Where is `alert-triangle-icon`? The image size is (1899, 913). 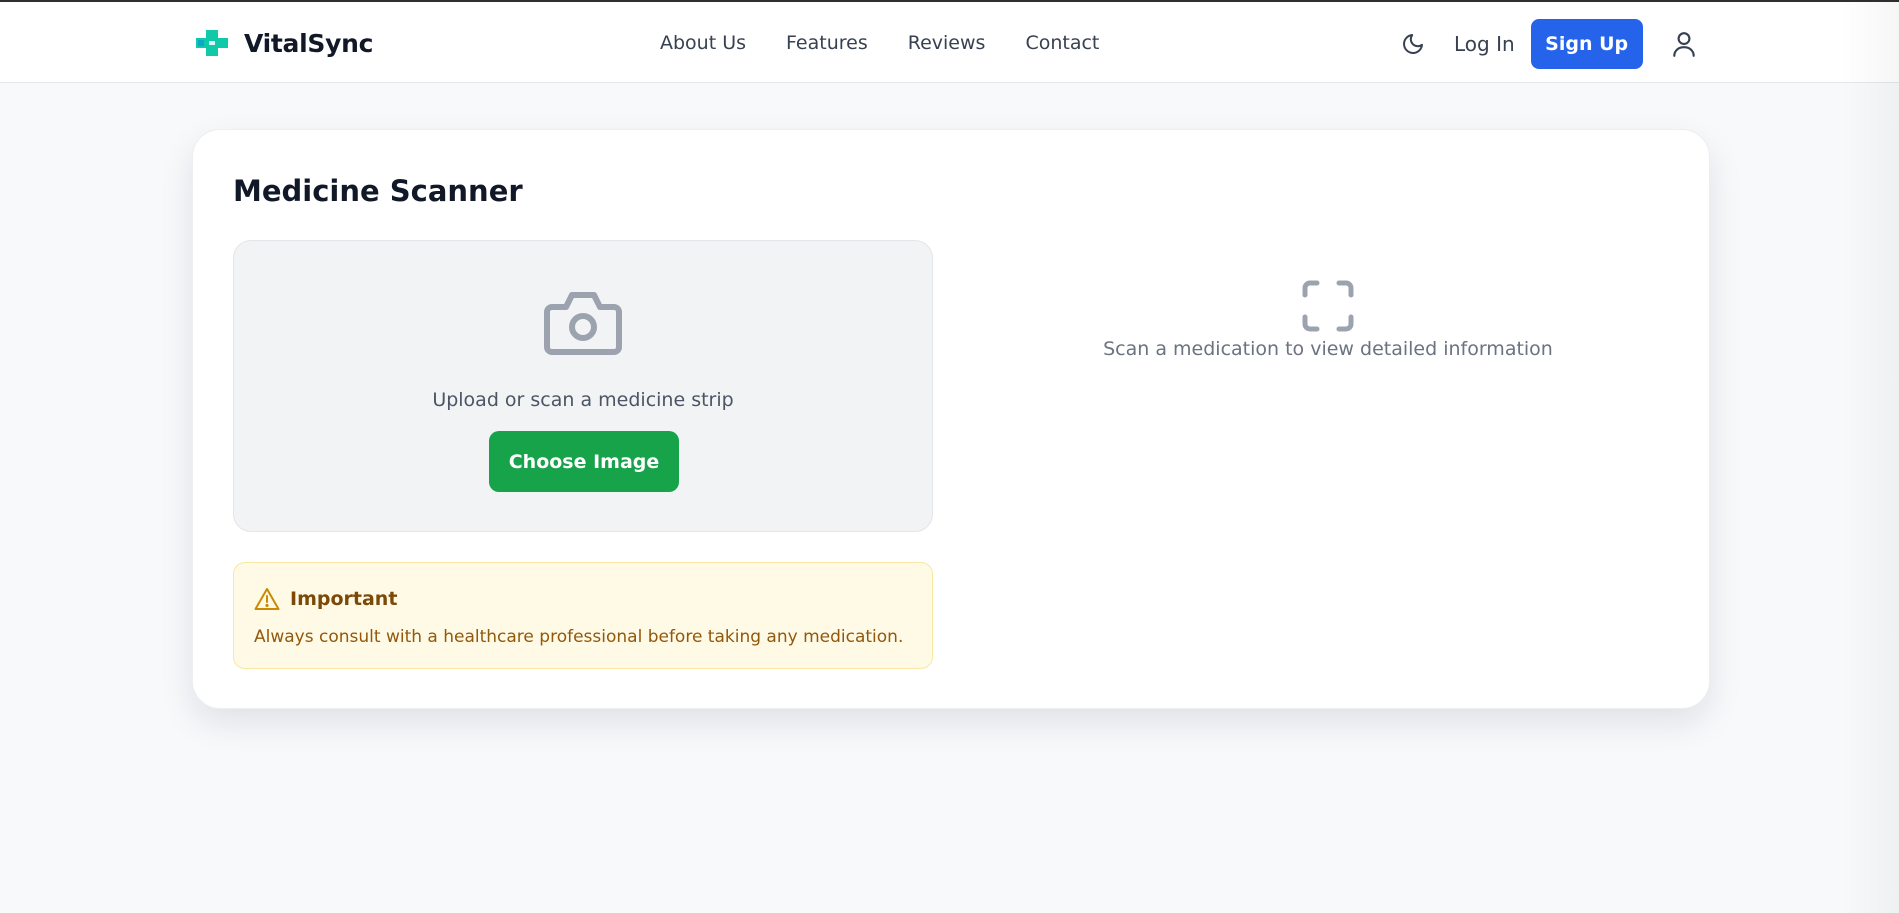
alert-triangle-icon is located at coordinates (267, 599).